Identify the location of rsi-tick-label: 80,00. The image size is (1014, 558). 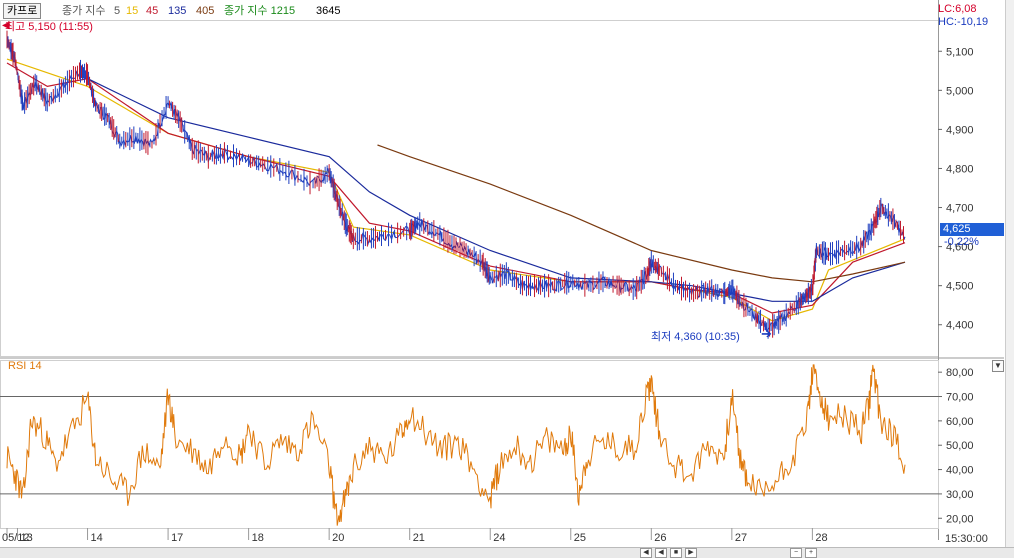
(960, 373).